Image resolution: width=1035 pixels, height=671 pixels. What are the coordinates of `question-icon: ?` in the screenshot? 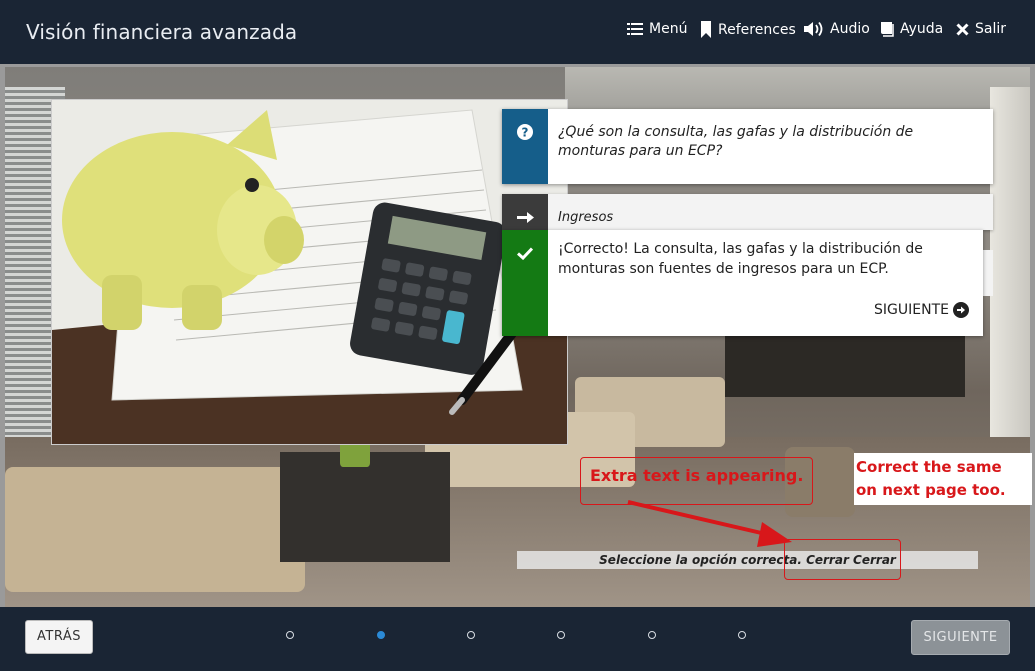 It's located at (525, 132).